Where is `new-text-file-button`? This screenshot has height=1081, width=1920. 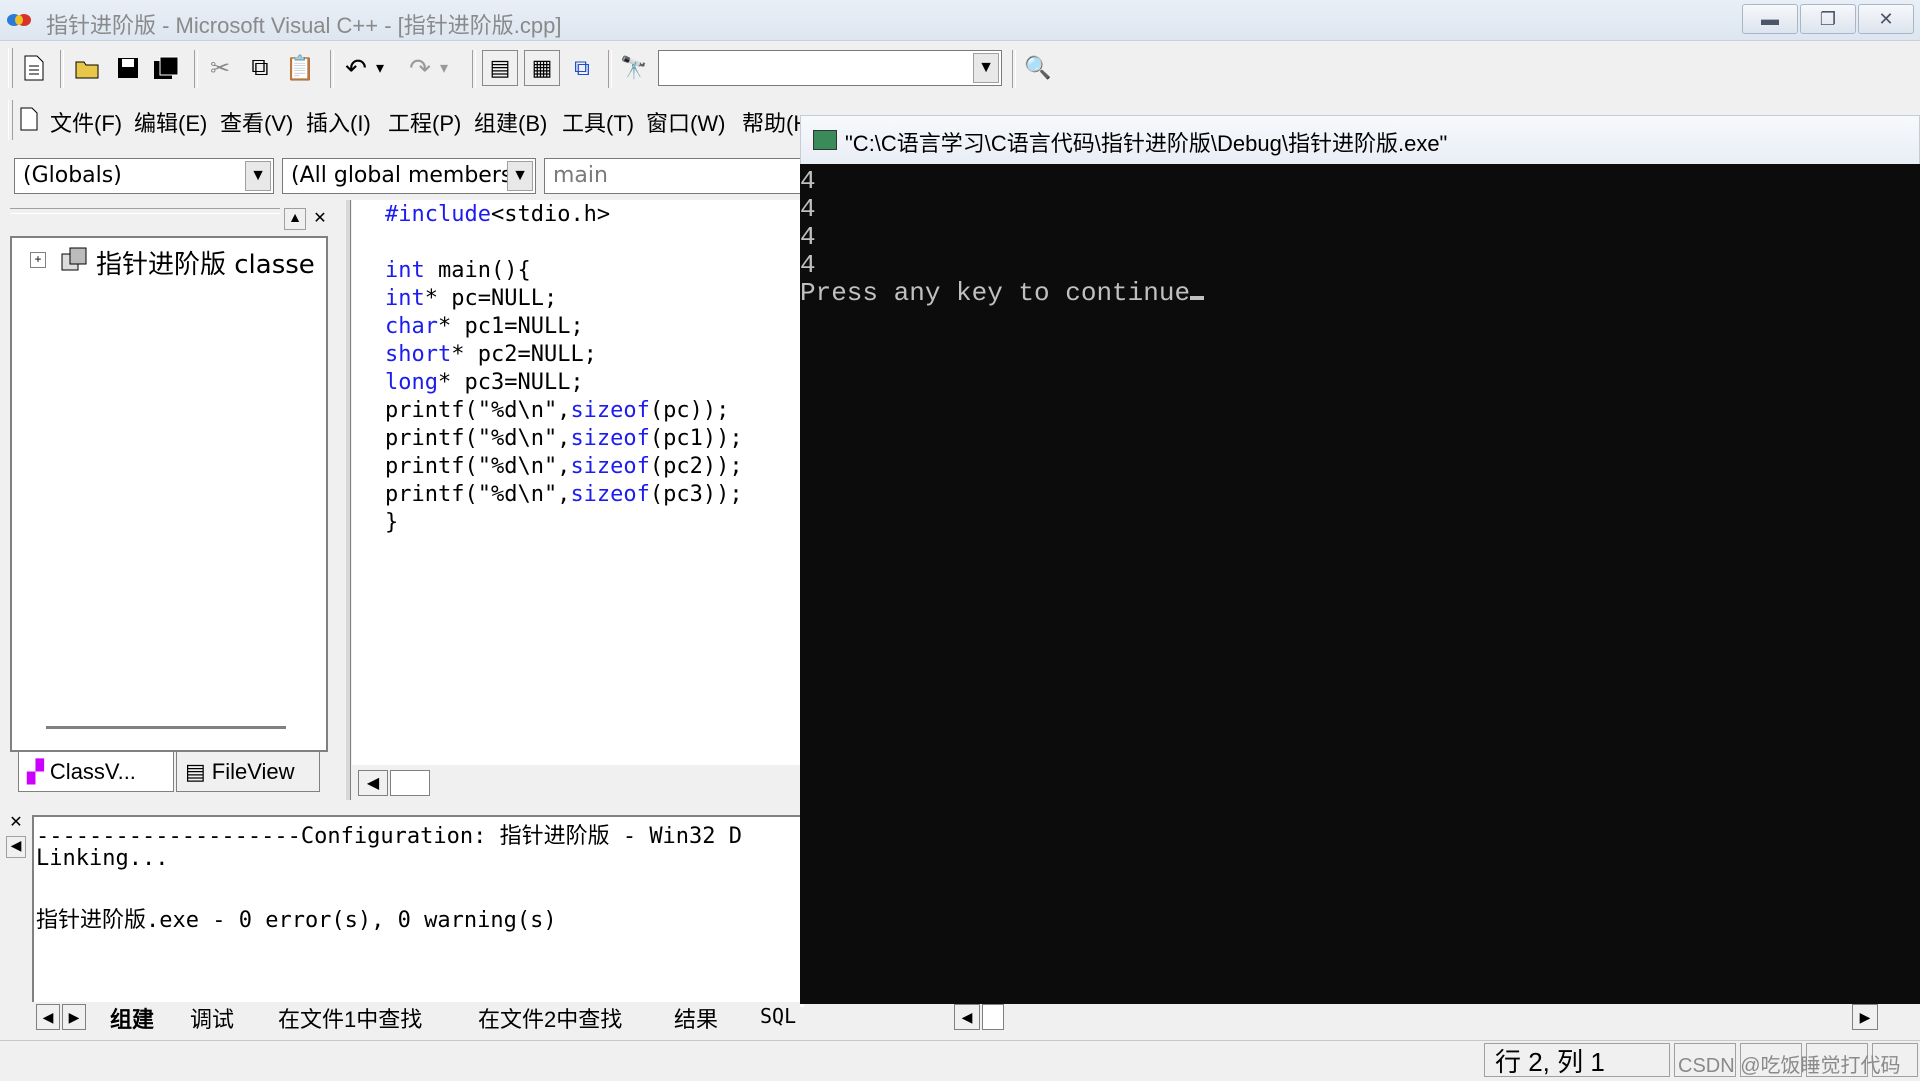 new-text-file-button is located at coordinates (34, 68).